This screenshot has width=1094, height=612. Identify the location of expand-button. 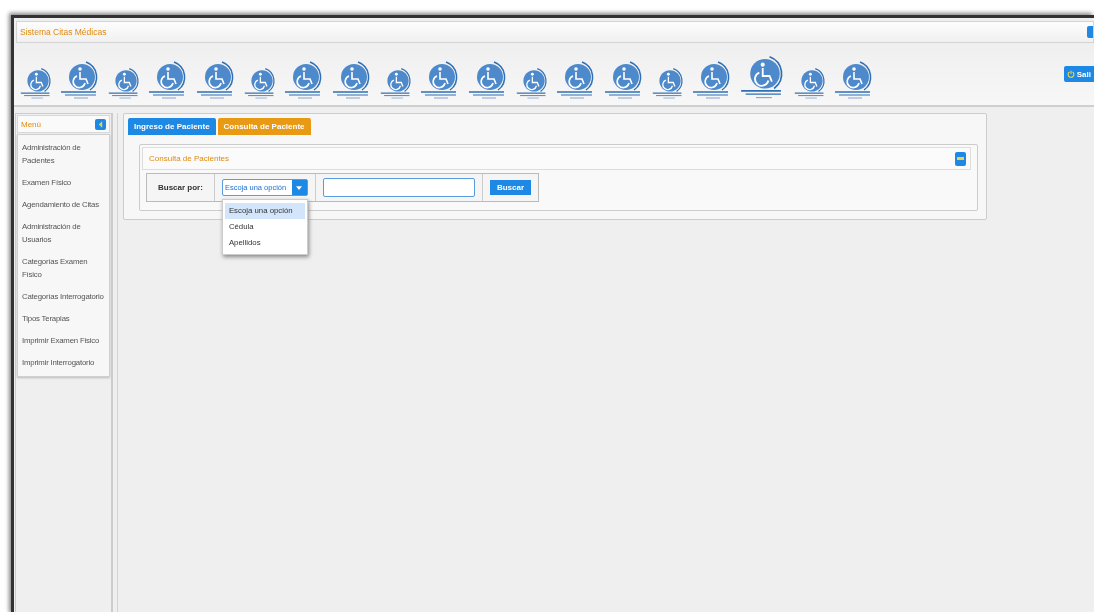
(1090, 32).